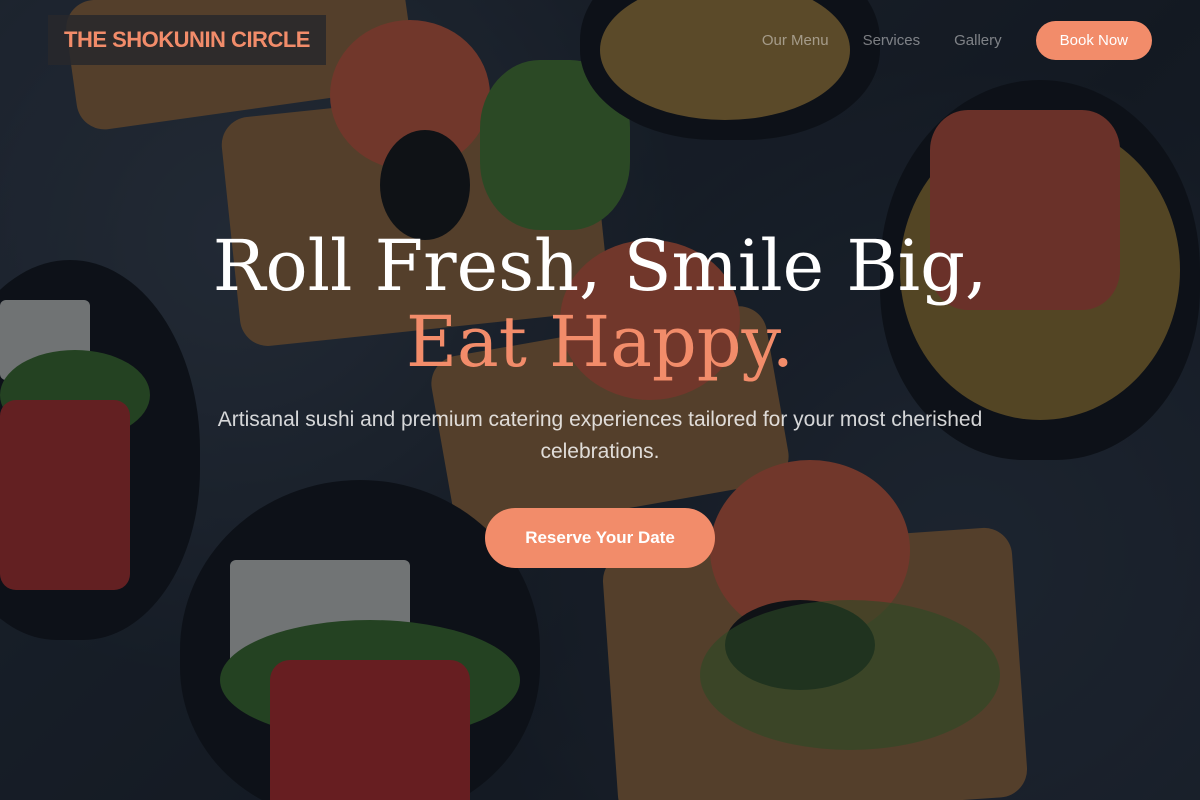 Image resolution: width=1200 pixels, height=800 pixels. Describe the element at coordinates (1093, 40) in the screenshot. I see `book-now-button: Book Now` at that location.